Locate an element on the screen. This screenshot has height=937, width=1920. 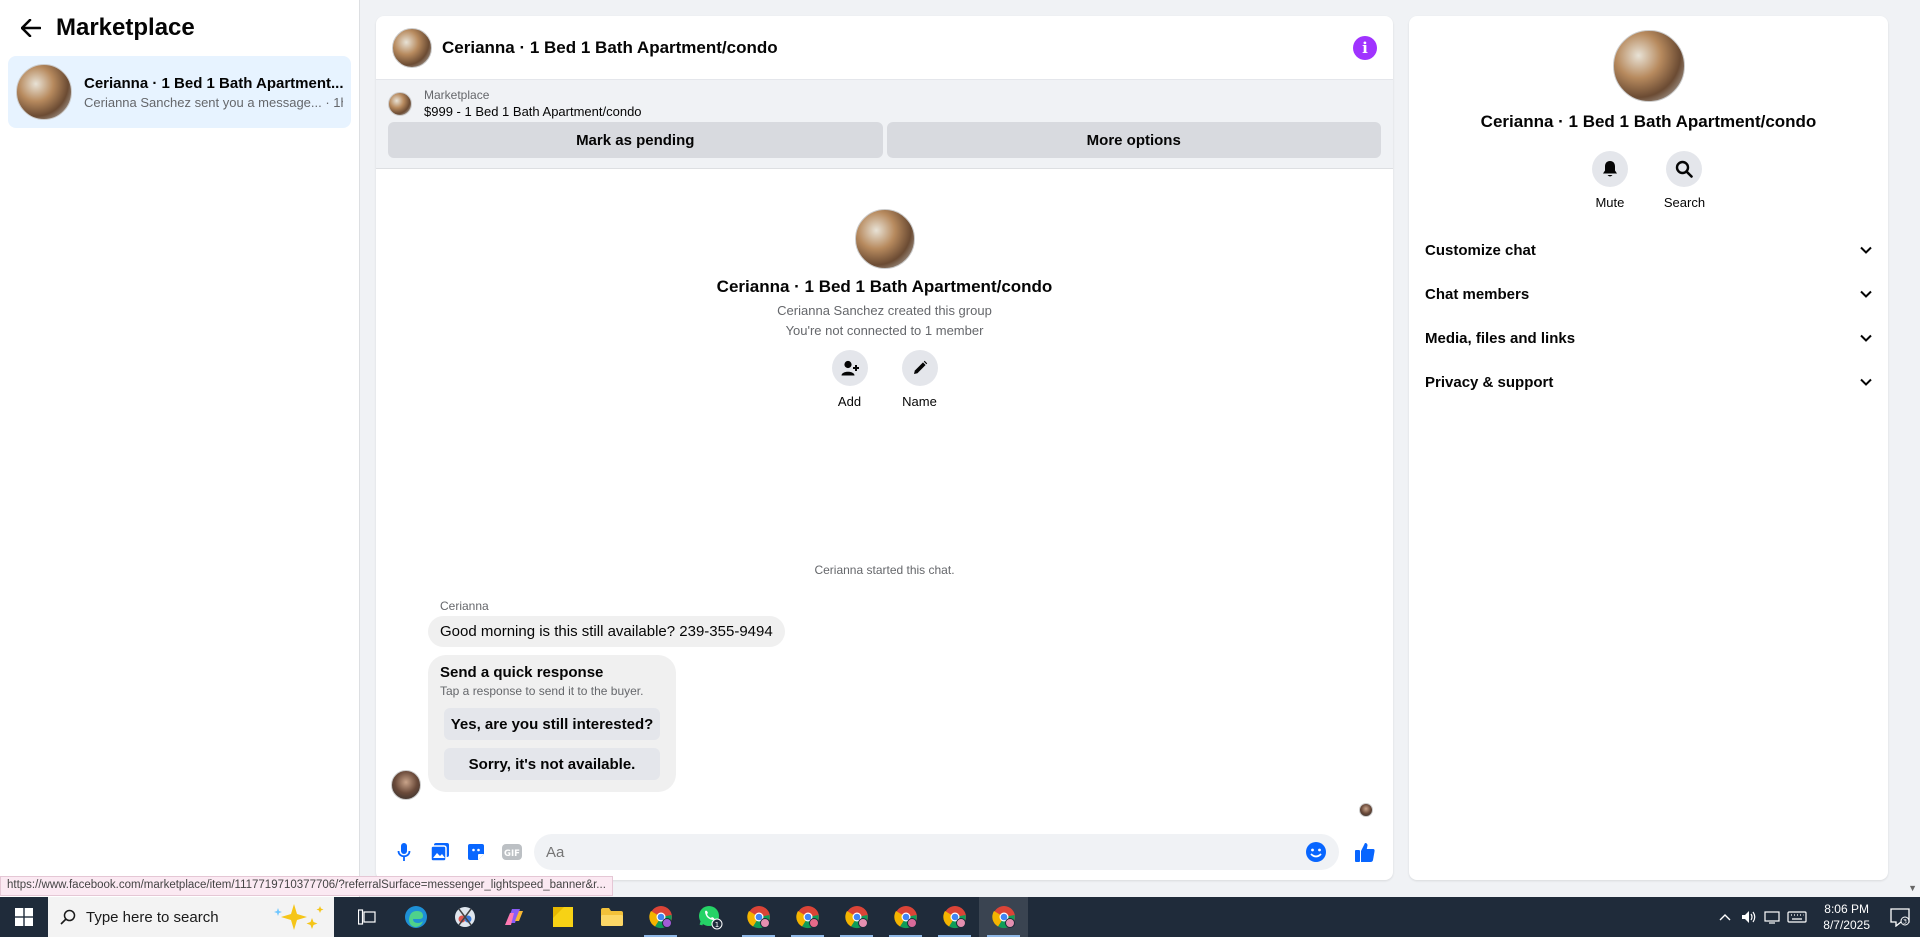
name-label: Name is located at coordinates (919, 401).